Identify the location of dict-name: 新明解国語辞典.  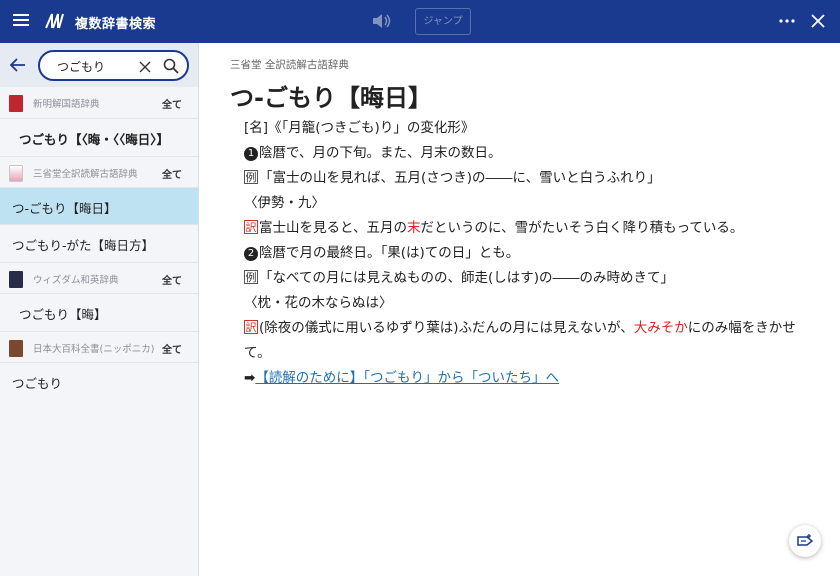
(66, 104).